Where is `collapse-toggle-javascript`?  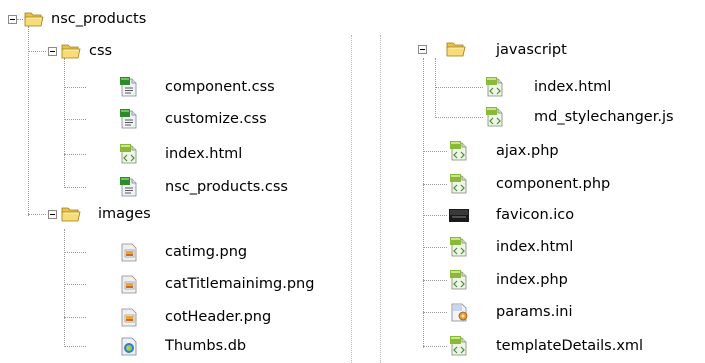 collapse-toggle-javascript is located at coordinates (422, 49).